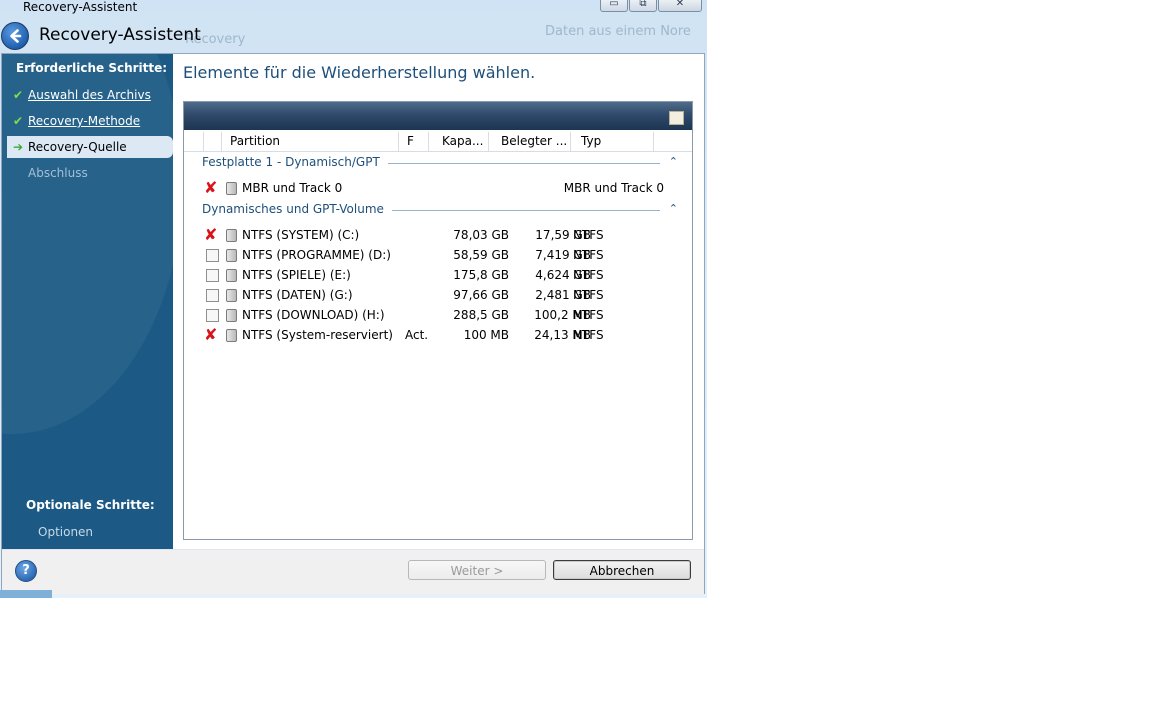 The image size is (1152, 720). Describe the element at coordinates (481, 235) in the screenshot. I see `partition-capacity: 78,03 GB` at that location.